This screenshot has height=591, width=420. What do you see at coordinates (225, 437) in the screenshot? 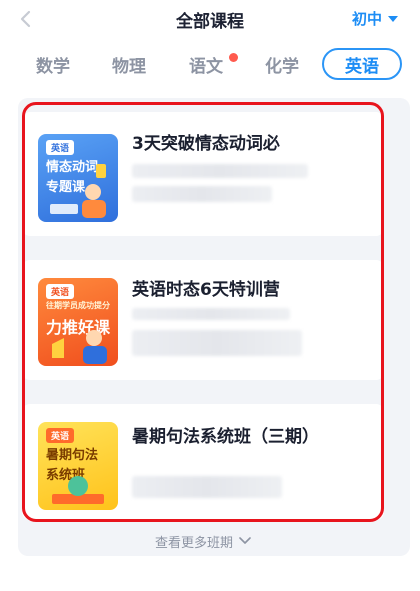
I see `course-title: 暑期句法系统班（三期）` at bounding box center [225, 437].